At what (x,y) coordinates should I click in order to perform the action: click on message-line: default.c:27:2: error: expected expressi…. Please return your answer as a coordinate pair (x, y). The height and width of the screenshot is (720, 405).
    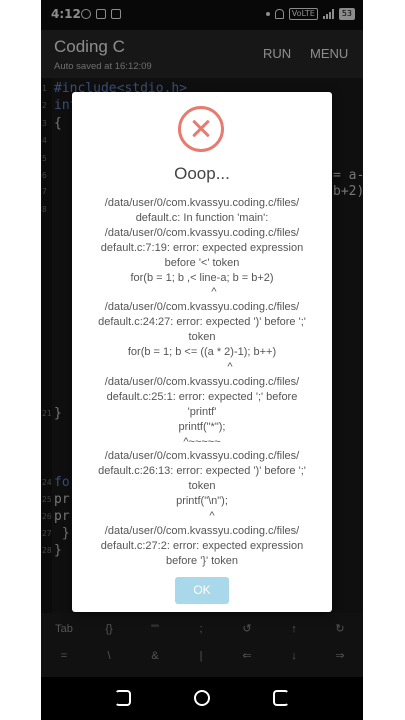
    Looking at the image, I should click on (202, 545).